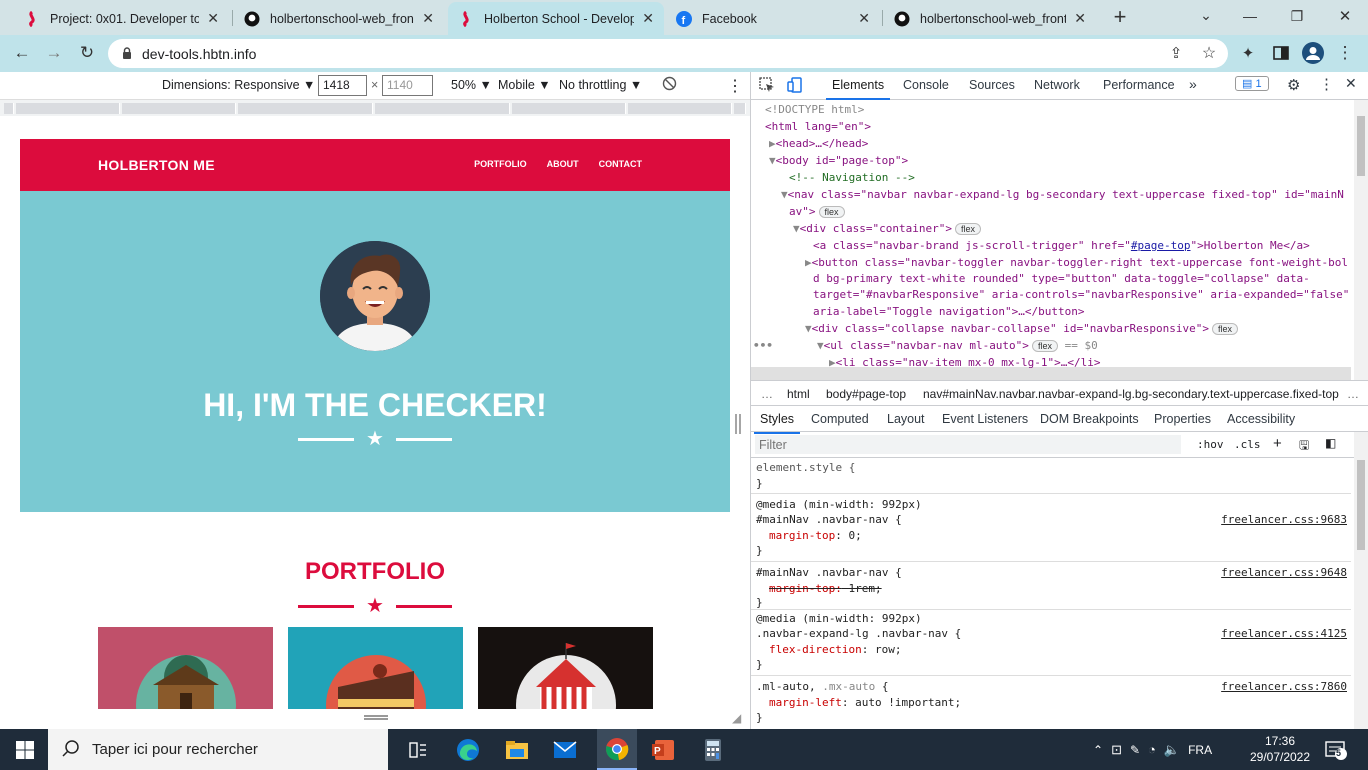 The height and width of the screenshot is (770, 1368). What do you see at coordinates (825, 588) in the screenshot?
I see `css-declaration-overridden: margin-top: 1rem;` at bounding box center [825, 588].